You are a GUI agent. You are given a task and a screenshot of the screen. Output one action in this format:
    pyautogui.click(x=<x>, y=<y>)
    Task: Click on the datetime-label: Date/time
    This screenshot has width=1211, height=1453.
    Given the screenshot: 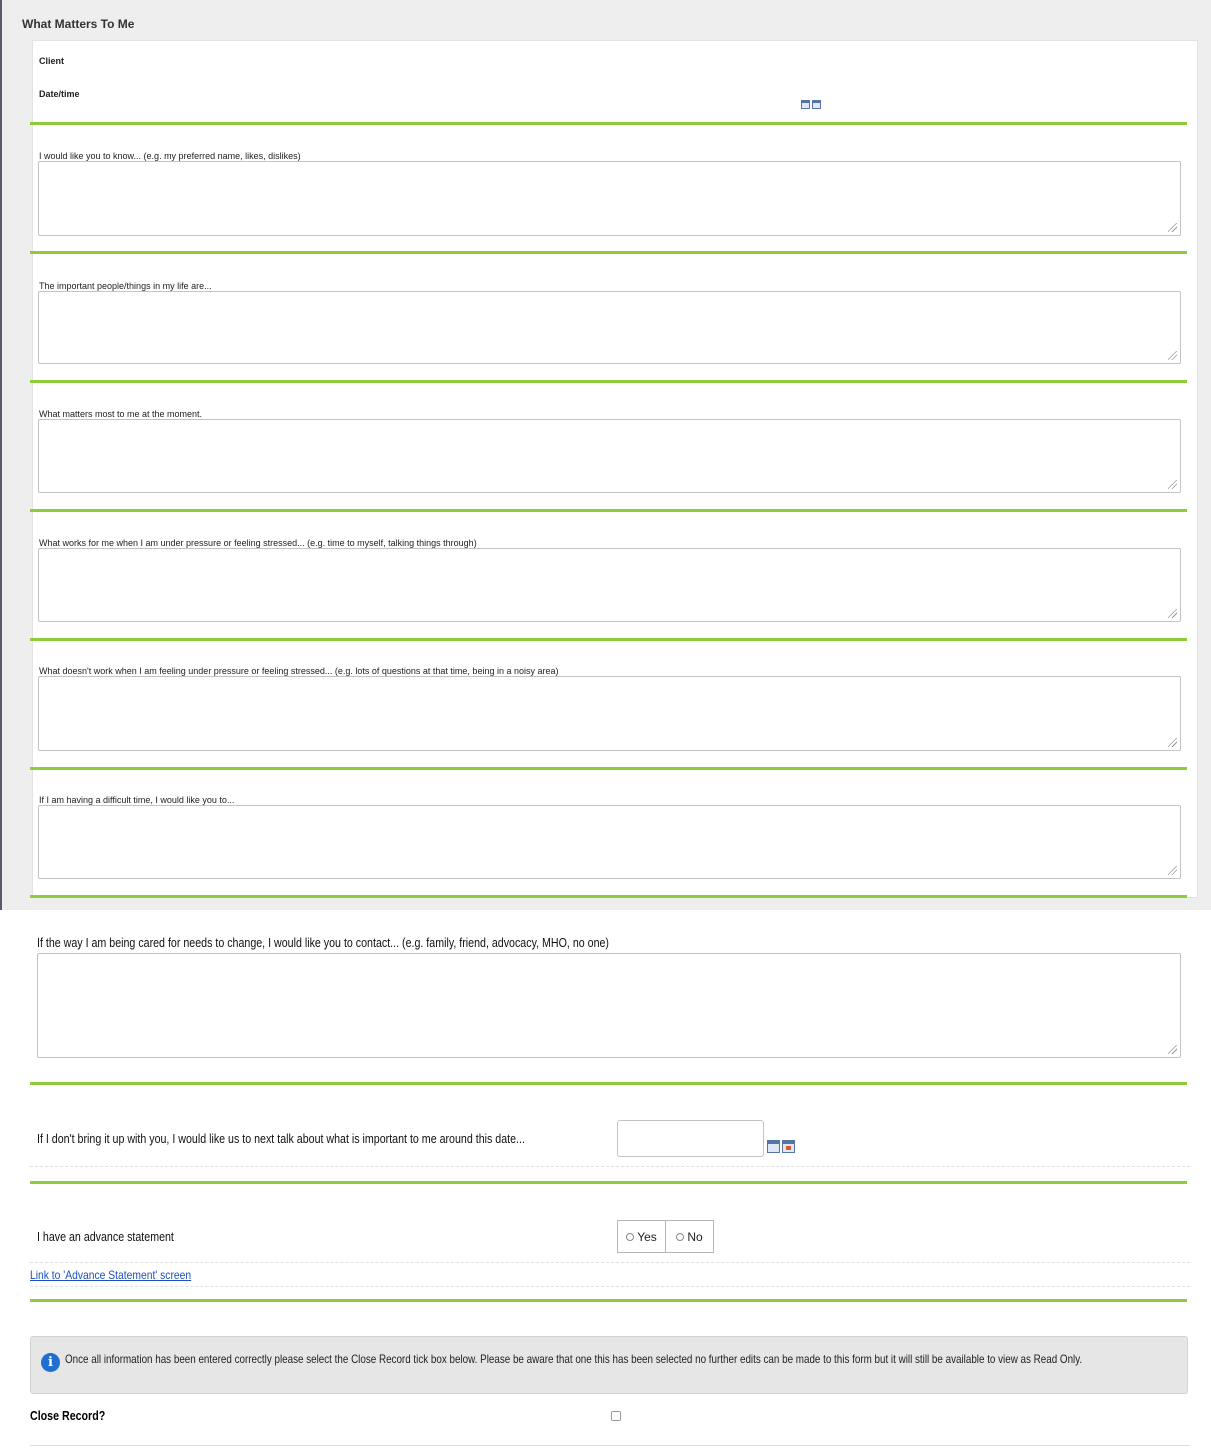 What is the action you would take?
    pyautogui.click(x=59, y=94)
    